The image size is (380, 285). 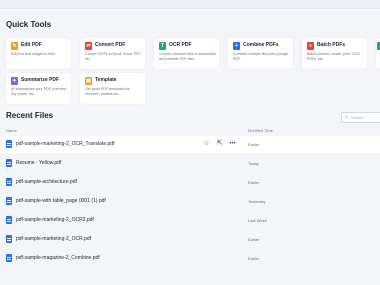 What do you see at coordinates (33, 54) in the screenshot?
I see `tool-desc: Edit text and images in files.` at bounding box center [33, 54].